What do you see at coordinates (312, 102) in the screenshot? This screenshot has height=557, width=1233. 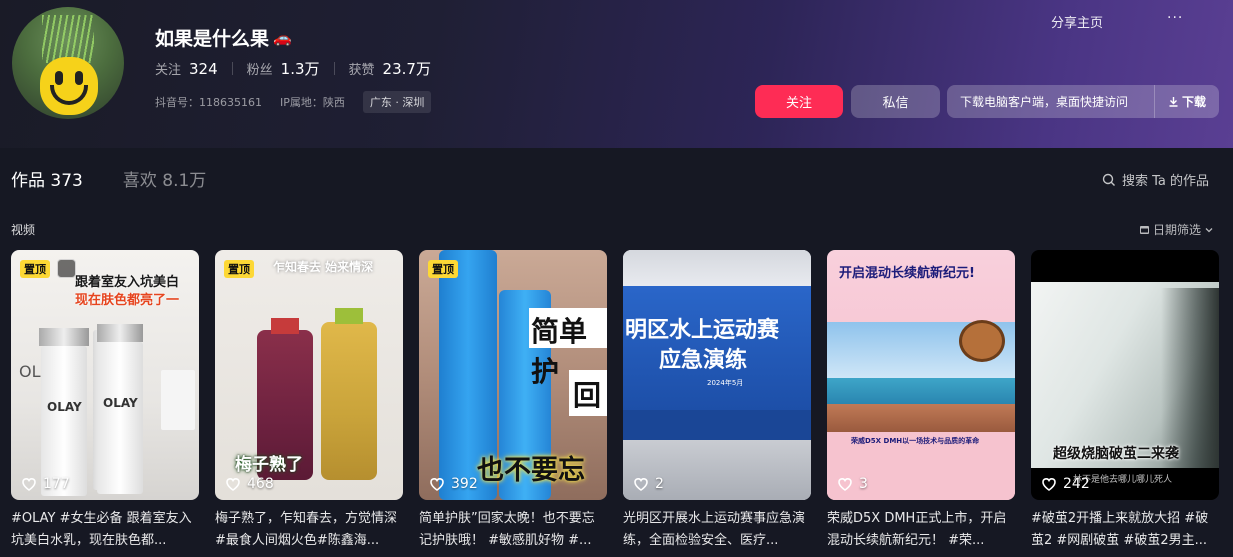 I see `ip-location: IP属地：陕西` at bounding box center [312, 102].